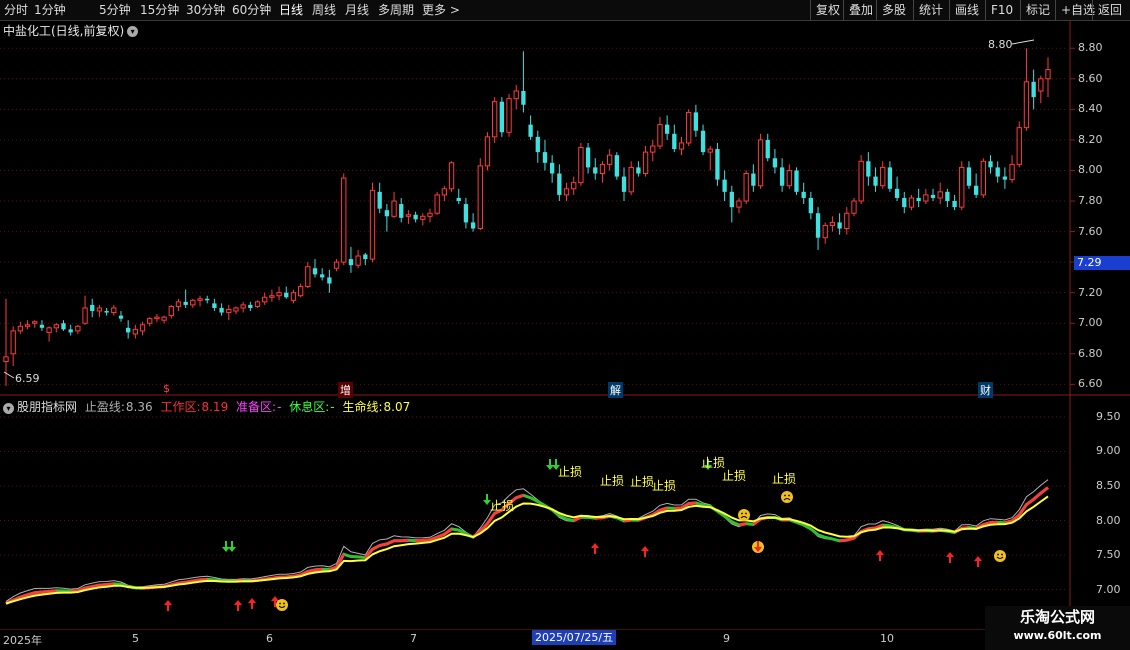 The image size is (1130, 650). I want to click on indicator-tick-label: 8.50, so click(1108, 485).